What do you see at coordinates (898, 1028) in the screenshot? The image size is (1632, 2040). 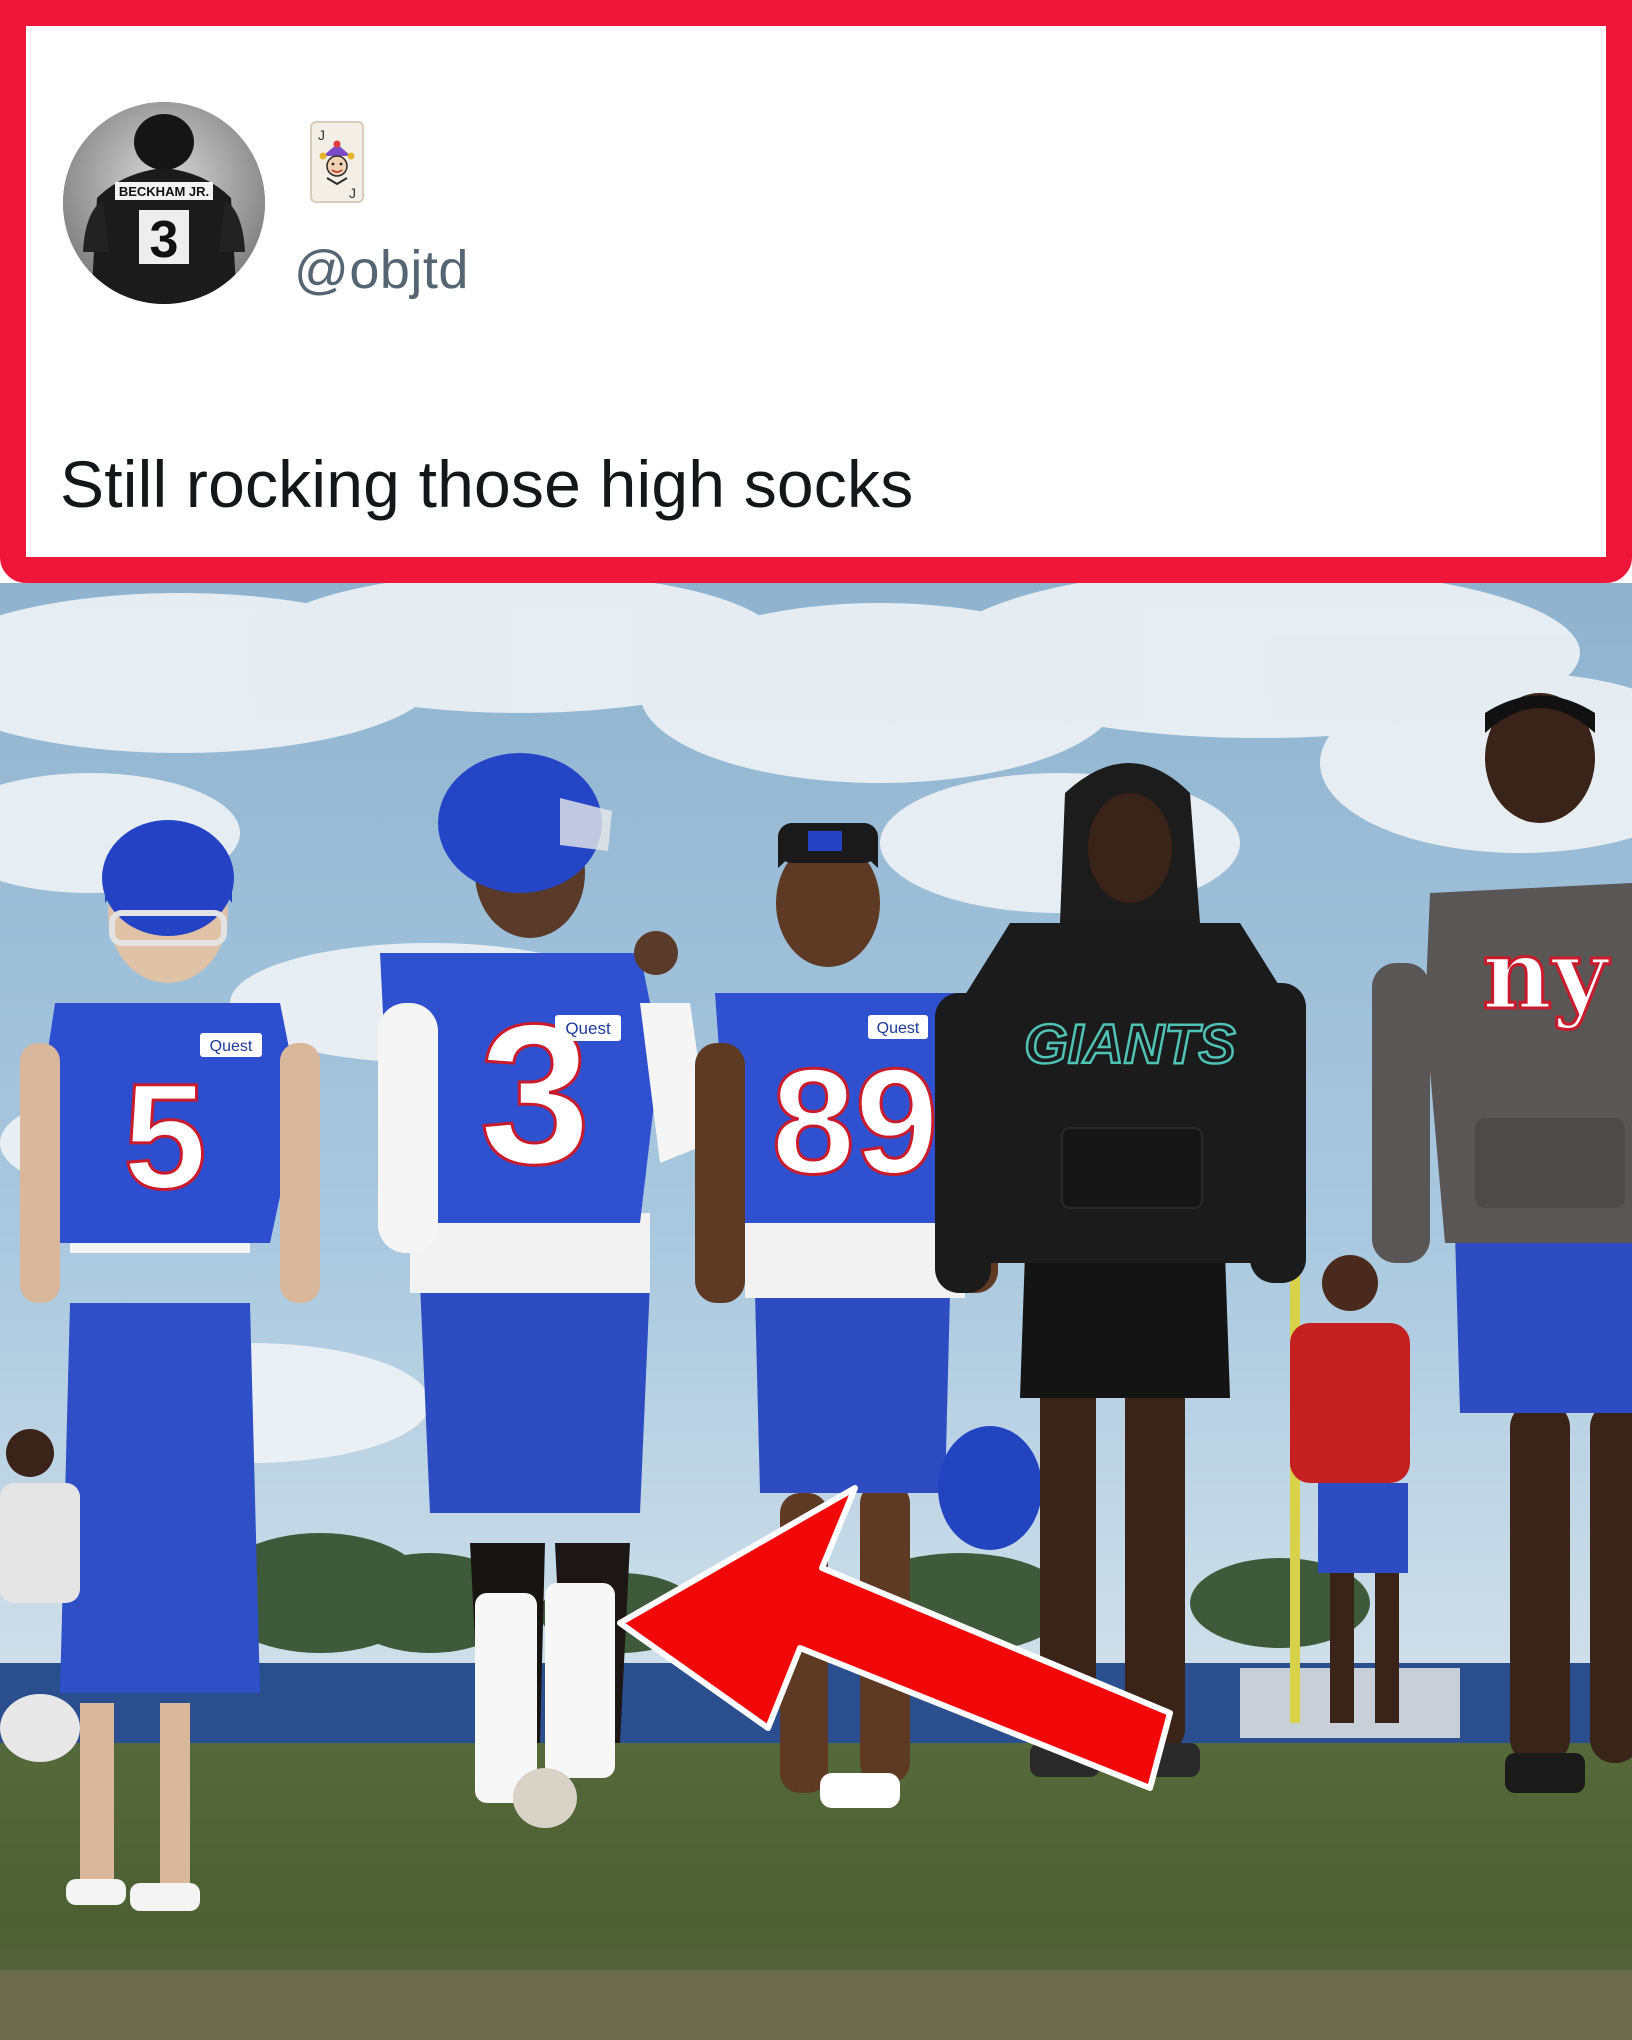 I see `sponsor-patch-89: Quest` at bounding box center [898, 1028].